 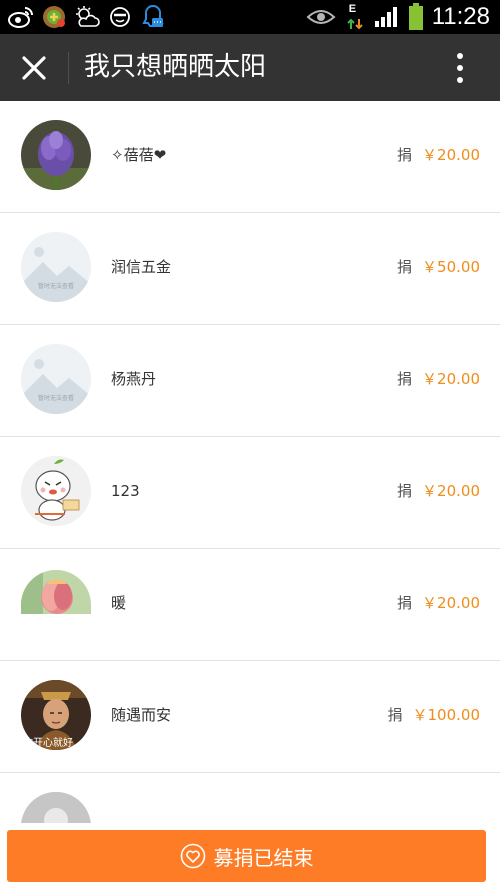 I want to click on donor-name: 123, so click(x=125, y=491).